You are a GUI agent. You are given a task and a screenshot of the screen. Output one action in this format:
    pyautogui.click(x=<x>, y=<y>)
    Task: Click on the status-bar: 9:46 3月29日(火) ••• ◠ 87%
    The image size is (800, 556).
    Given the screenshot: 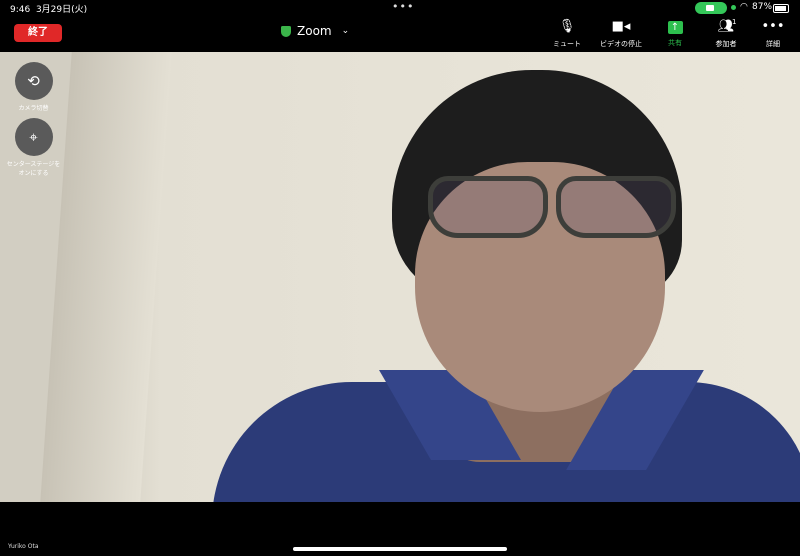 What is the action you would take?
    pyautogui.click(x=400, y=8)
    